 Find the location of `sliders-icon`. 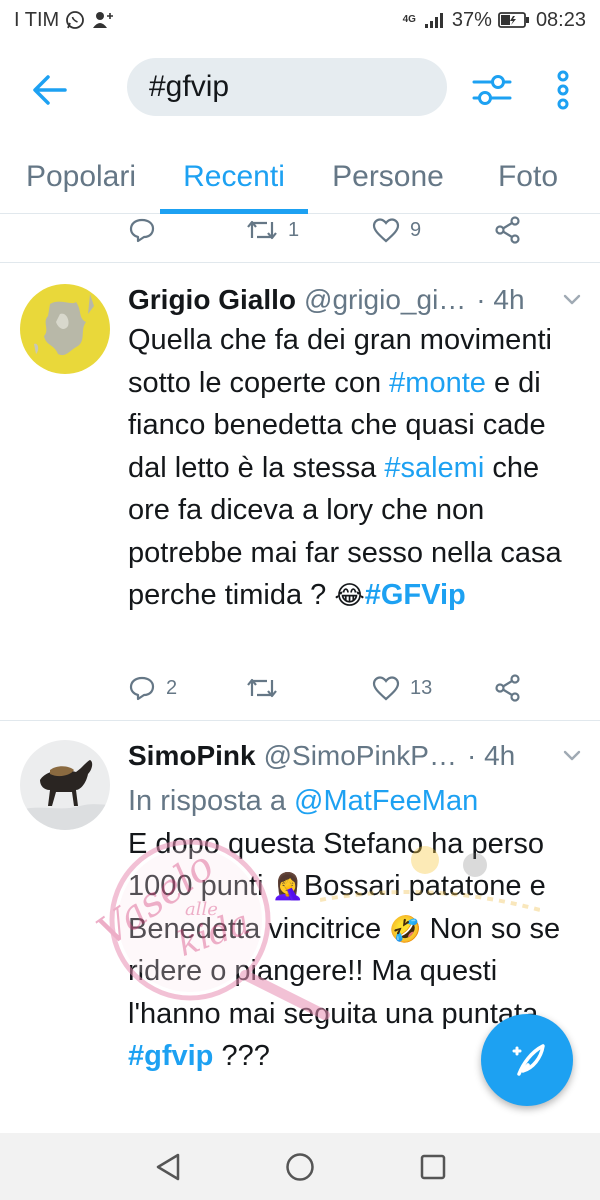

sliders-icon is located at coordinates (492, 90).